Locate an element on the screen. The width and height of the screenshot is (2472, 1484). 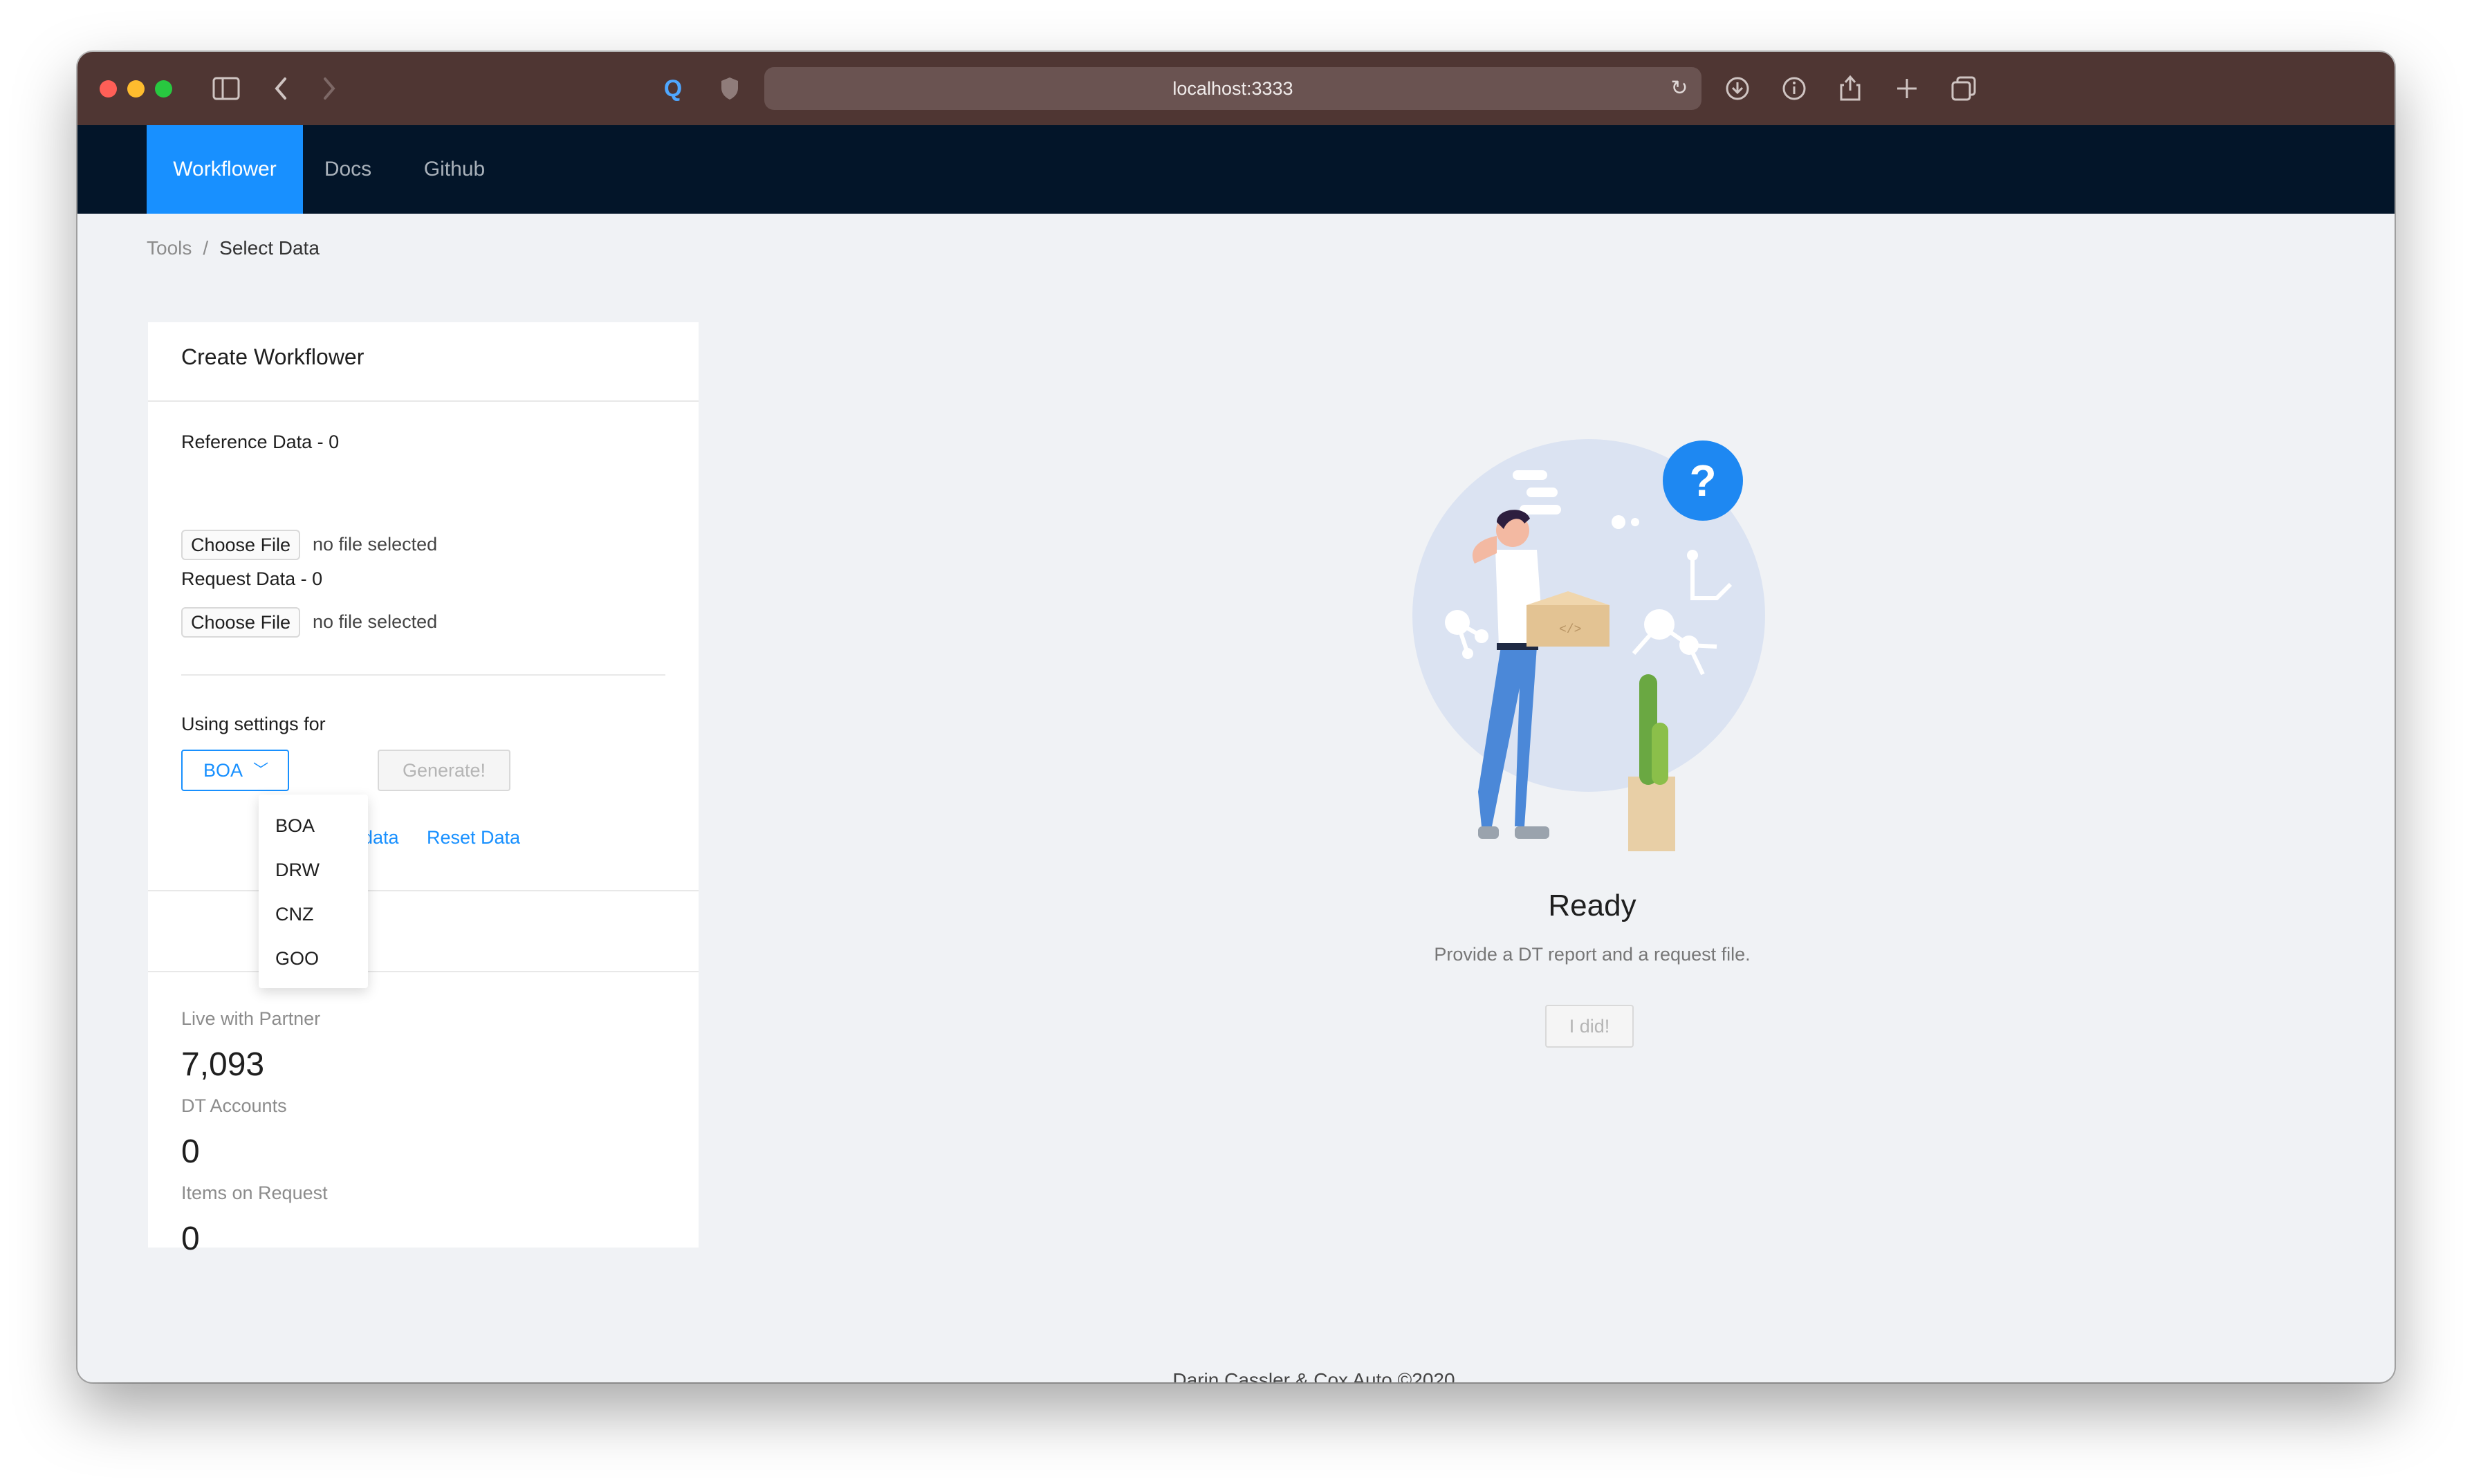
minimize-window-button is located at coordinates (136, 89).